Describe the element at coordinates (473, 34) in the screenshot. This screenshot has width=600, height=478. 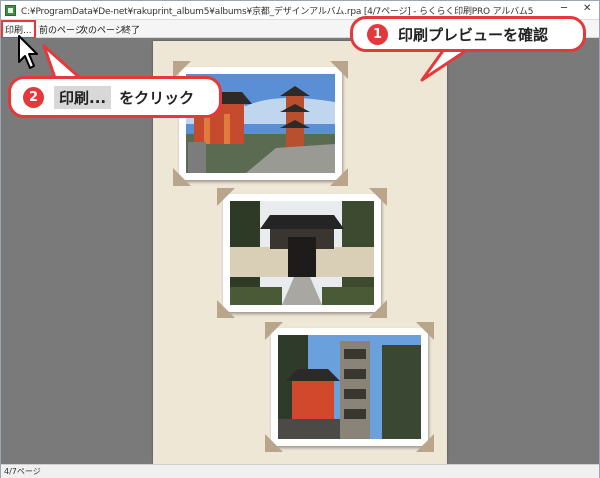
I see `step-1-text: 印刷プレビューを確認` at that location.